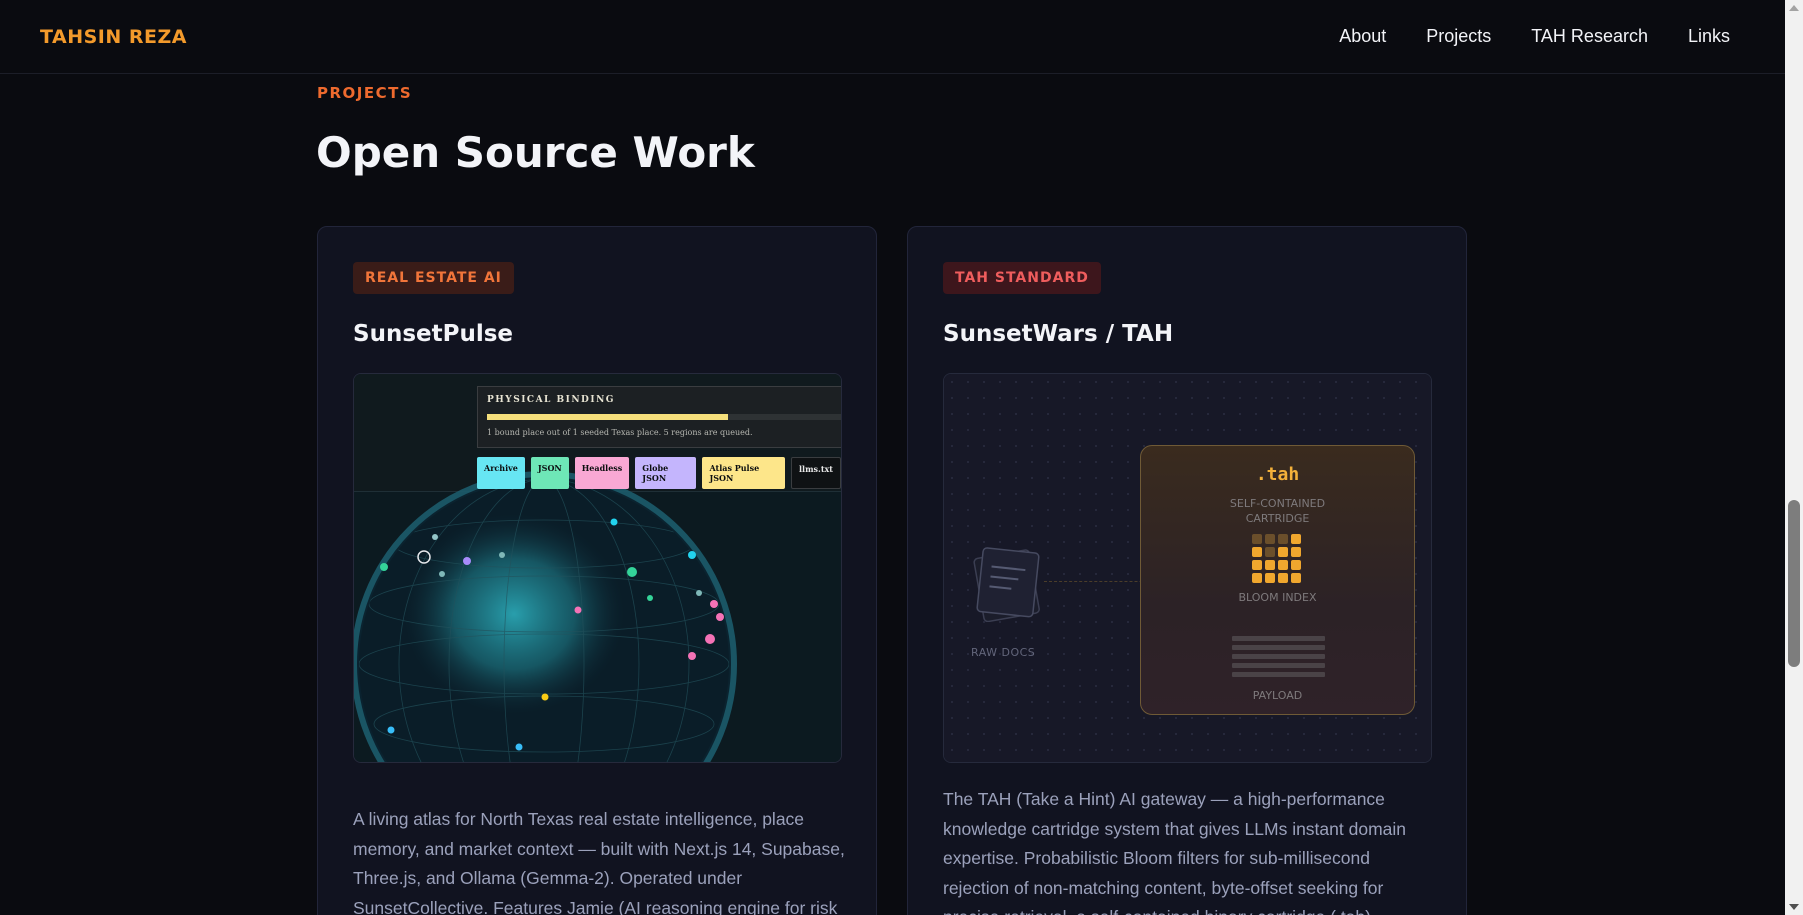 This screenshot has width=1803, height=915. What do you see at coordinates (365, 93) in the screenshot?
I see `section-eyebrow: PROJECTS` at bounding box center [365, 93].